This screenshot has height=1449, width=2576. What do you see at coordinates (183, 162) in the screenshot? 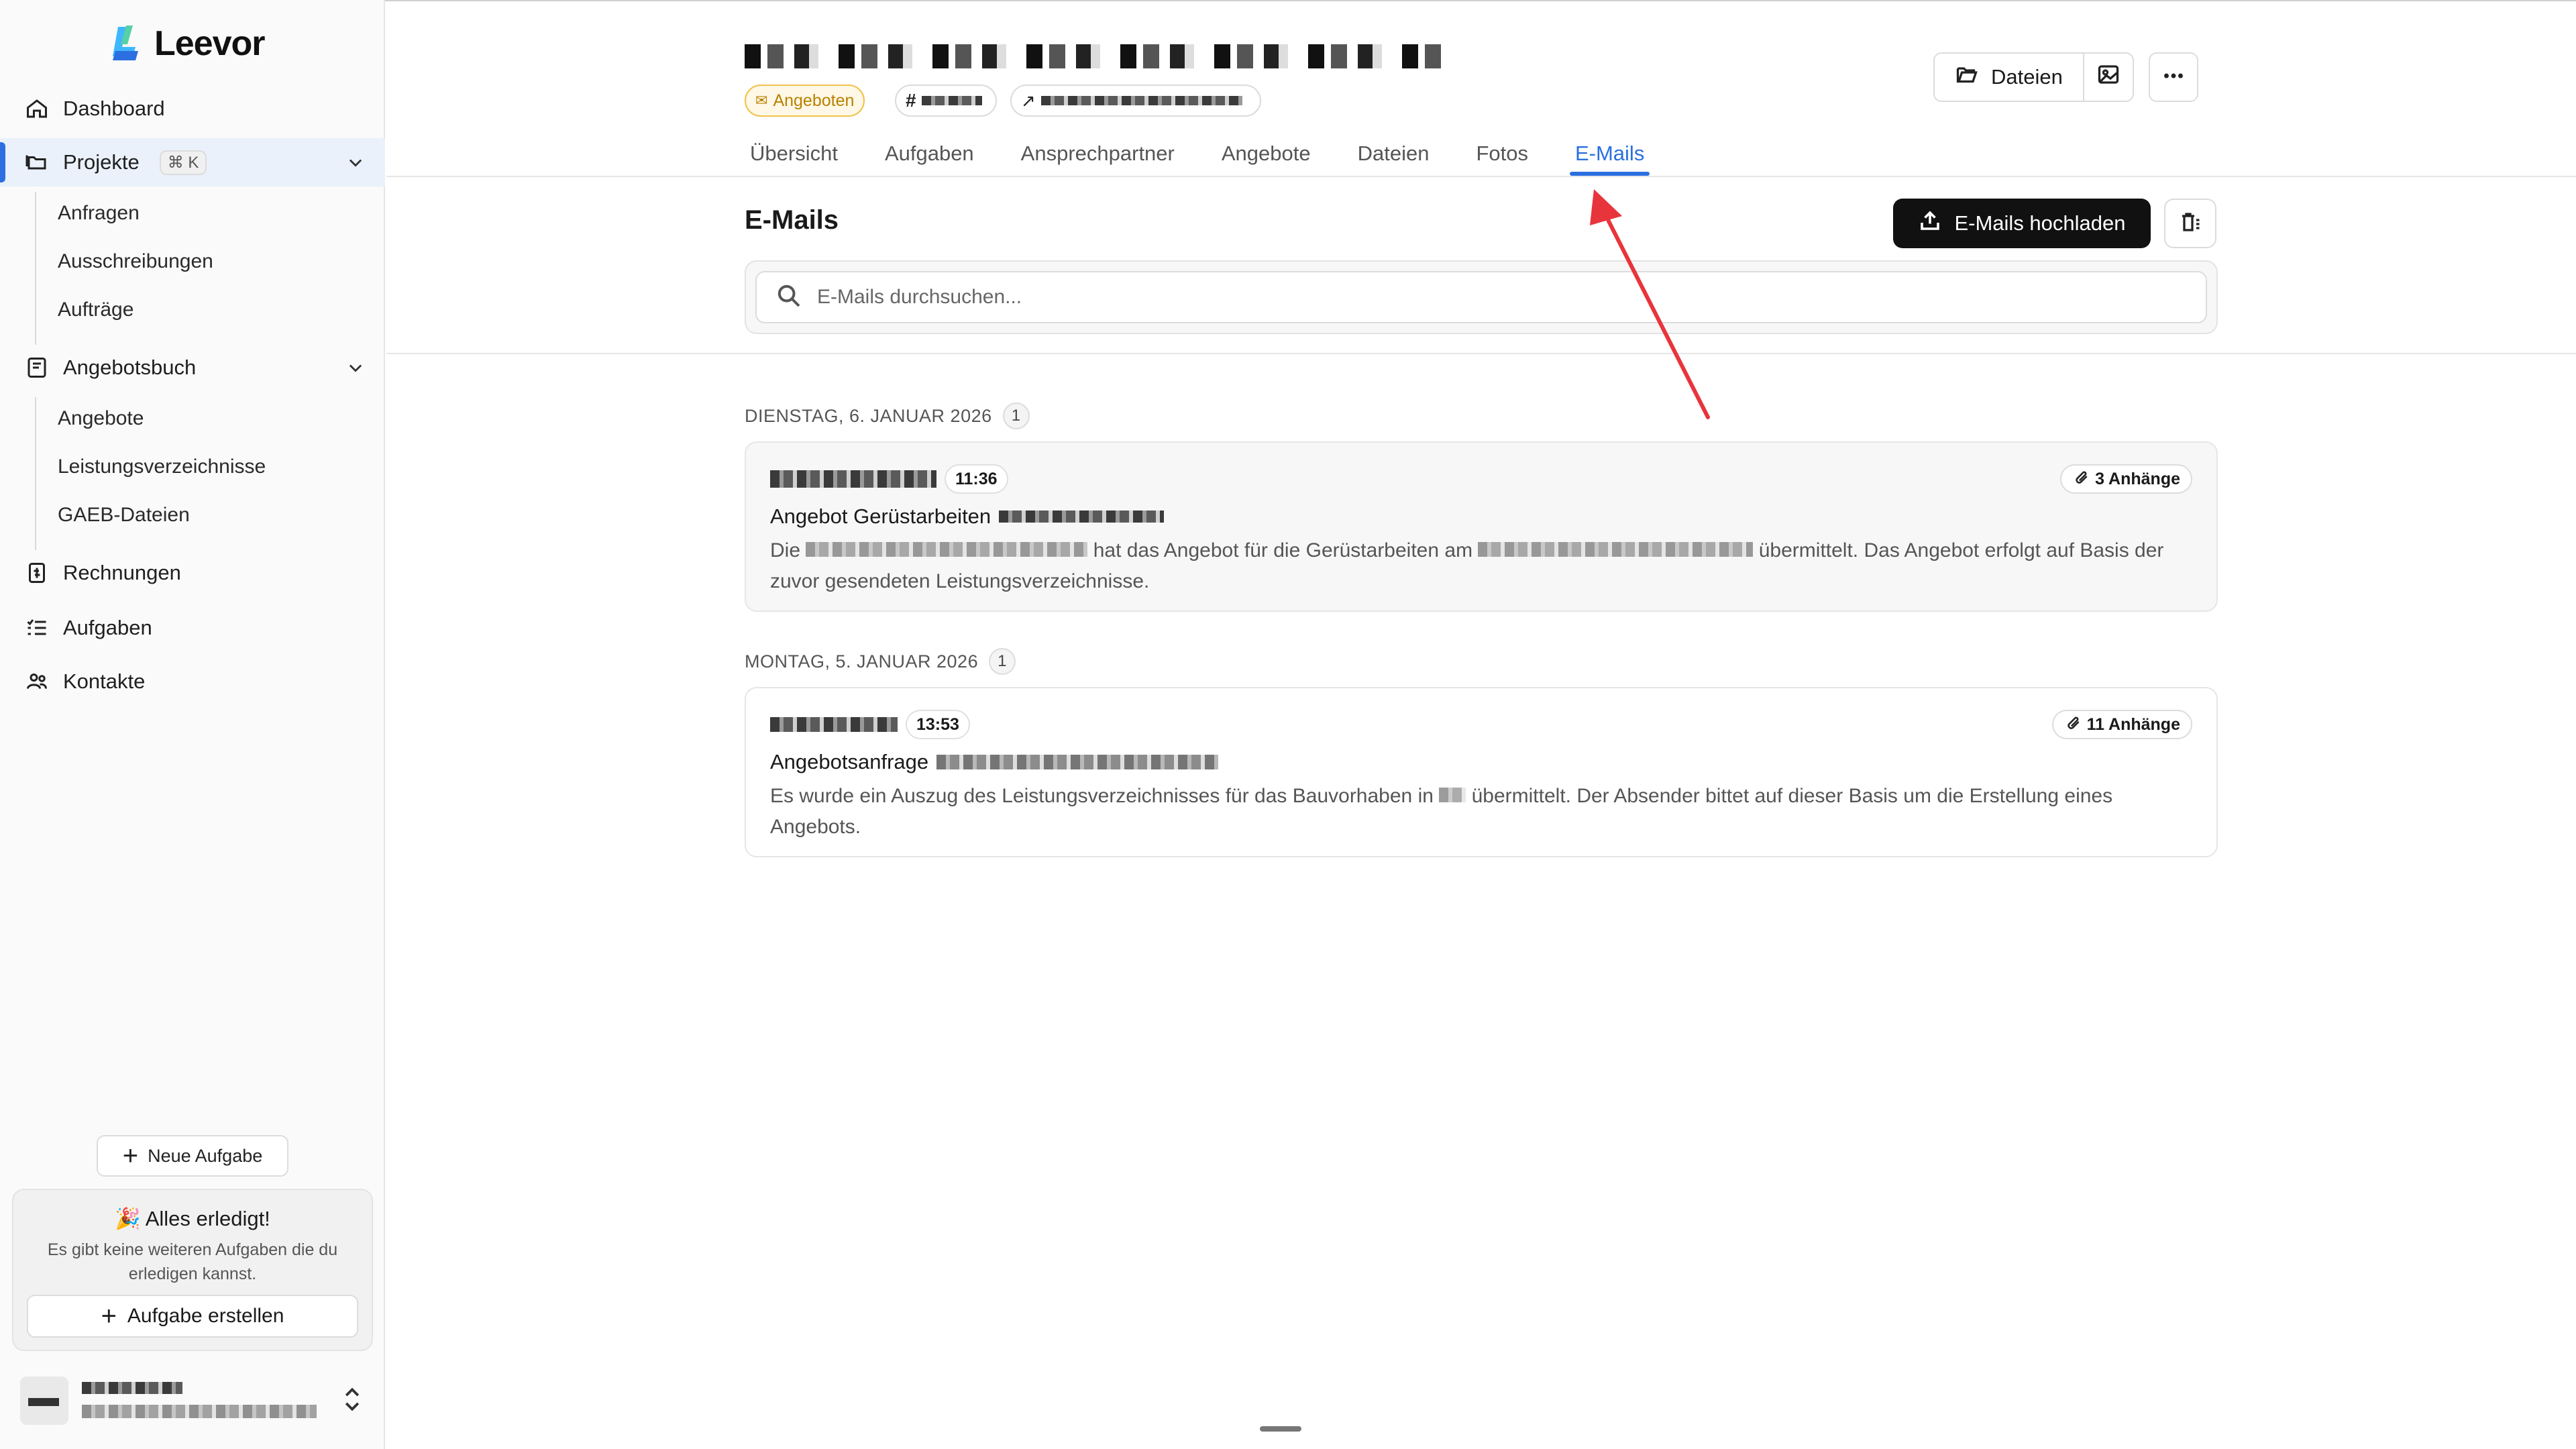
I see `shortcut-badge: ⌘ K` at bounding box center [183, 162].